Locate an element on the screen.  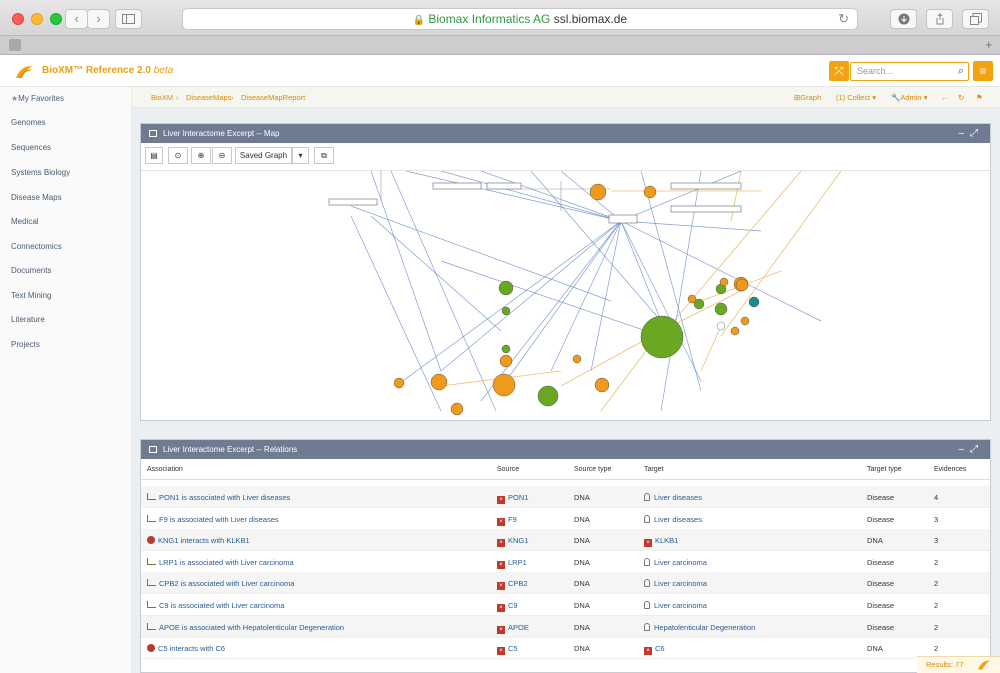
search-input: Search... ⌕ is located at coordinates (909, 71).